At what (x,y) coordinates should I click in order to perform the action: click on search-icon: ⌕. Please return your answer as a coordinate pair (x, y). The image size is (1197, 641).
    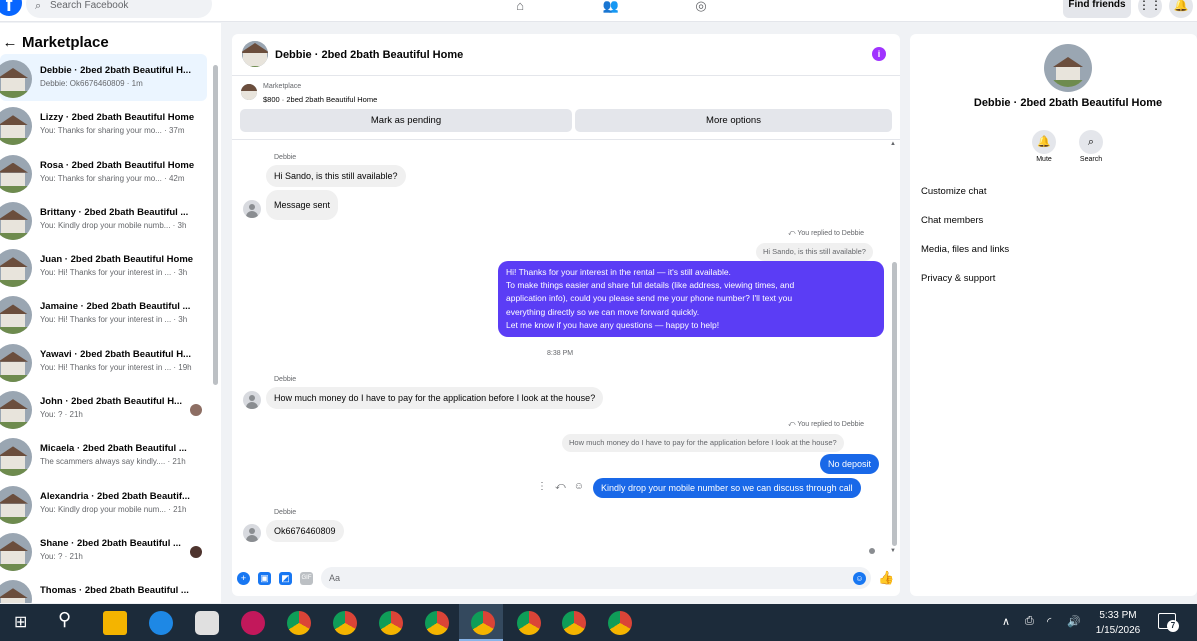
    Looking at the image, I should click on (1091, 142).